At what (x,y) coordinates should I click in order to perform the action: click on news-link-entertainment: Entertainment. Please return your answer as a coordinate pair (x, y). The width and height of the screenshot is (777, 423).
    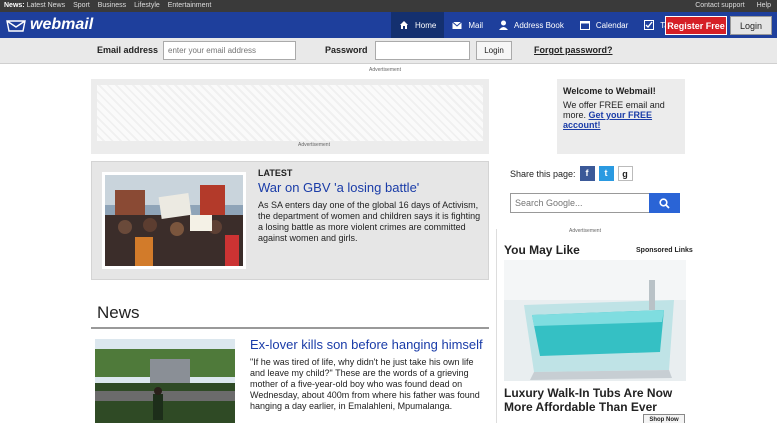
    Looking at the image, I should click on (190, 5).